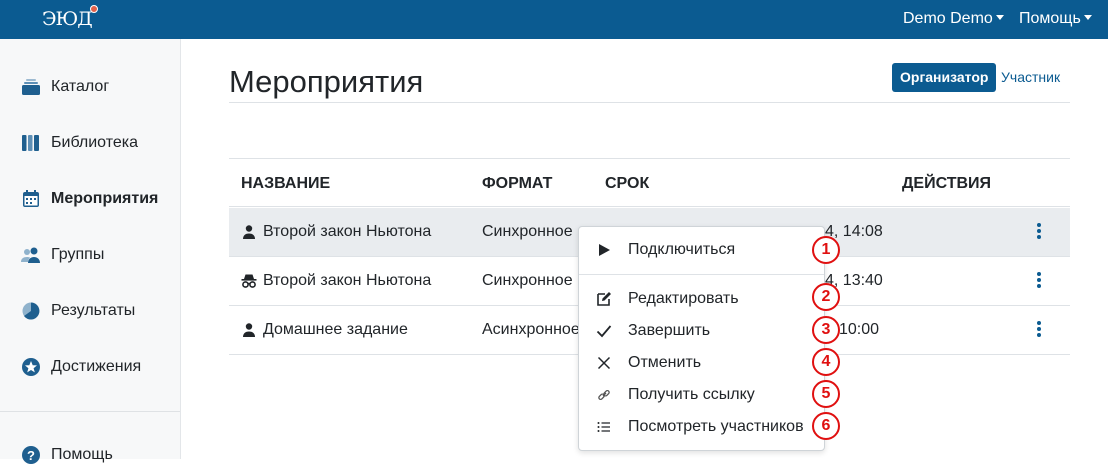 This screenshot has width=1108, height=475. What do you see at coordinates (31, 198) in the screenshot?
I see `calendar-icon` at bounding box center [31, 198].